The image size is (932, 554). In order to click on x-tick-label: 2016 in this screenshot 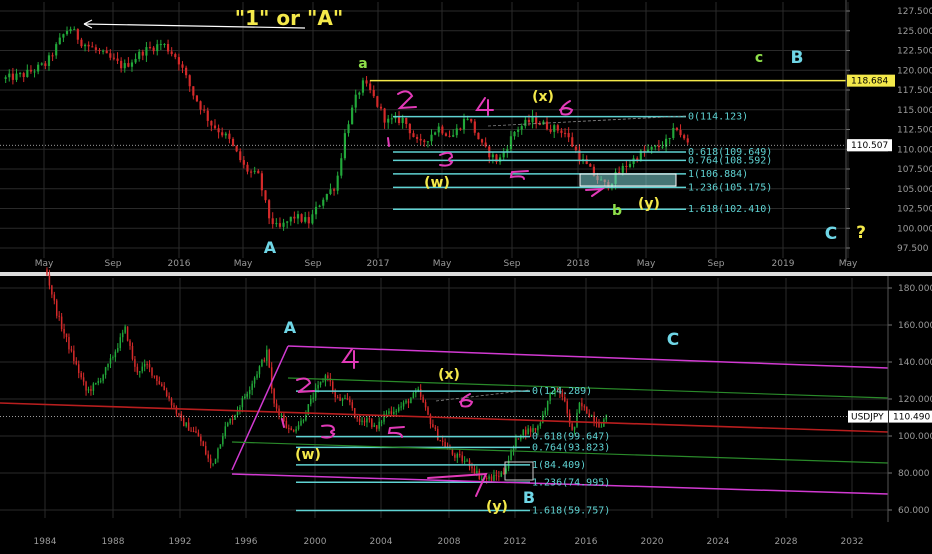, I will do `click(179, 264)`.